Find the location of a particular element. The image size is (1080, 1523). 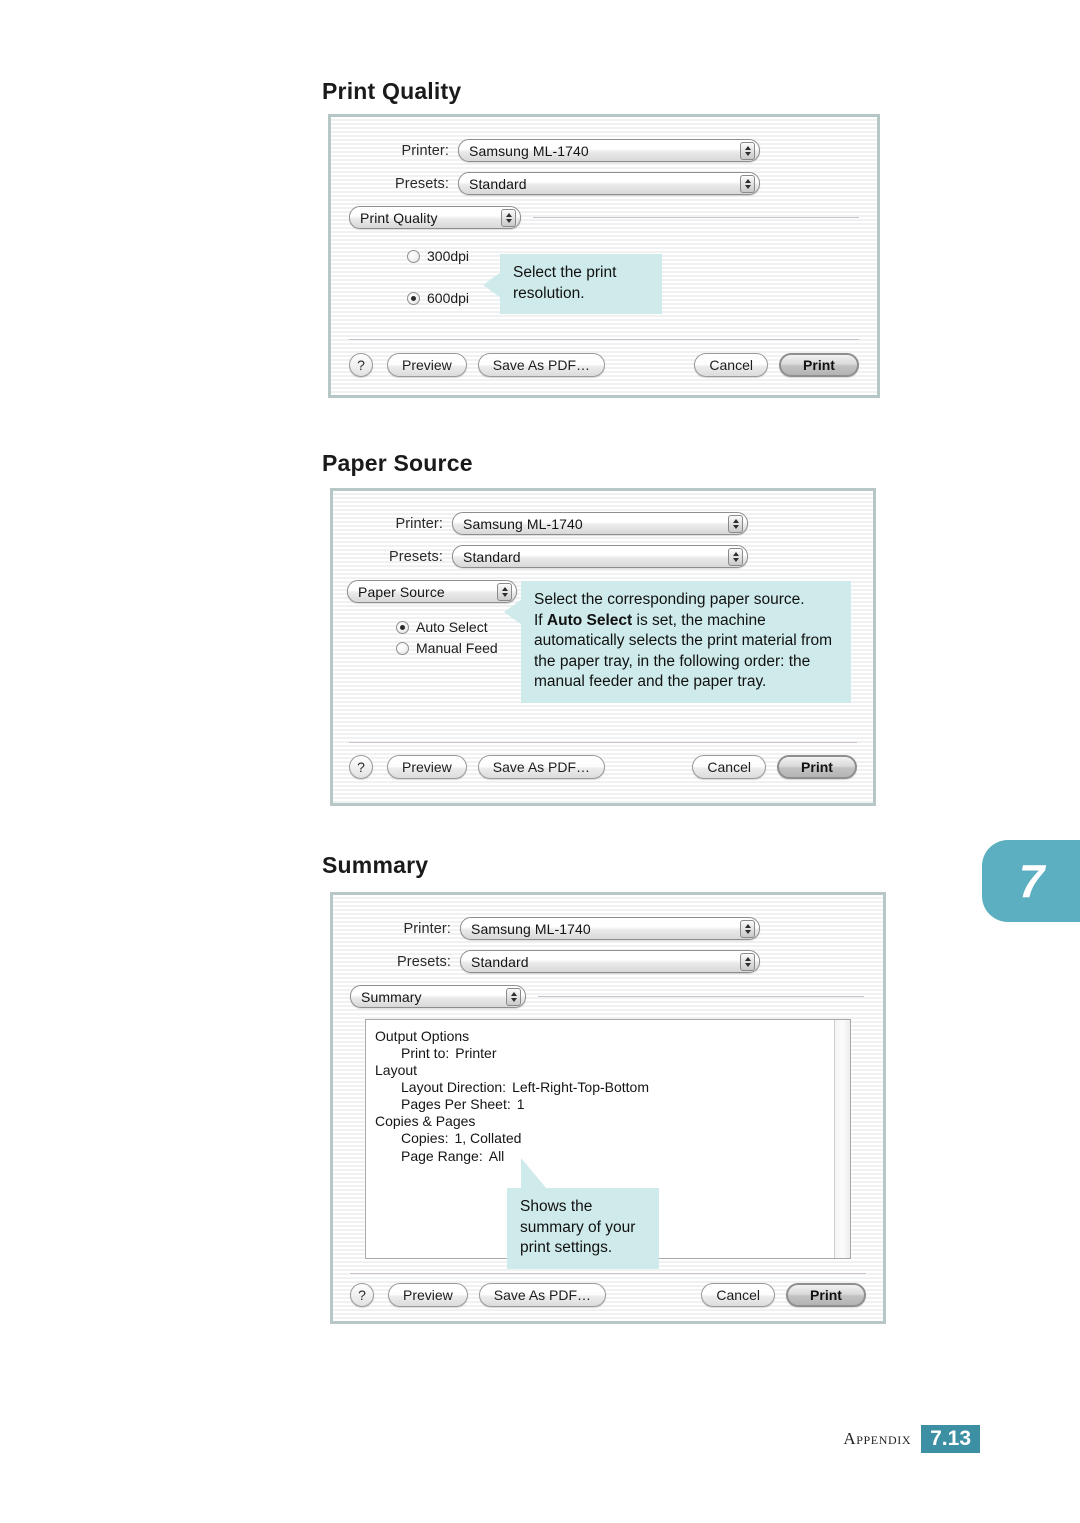

radio-600dpi: 600dpi is located at coordinates (438, 298).